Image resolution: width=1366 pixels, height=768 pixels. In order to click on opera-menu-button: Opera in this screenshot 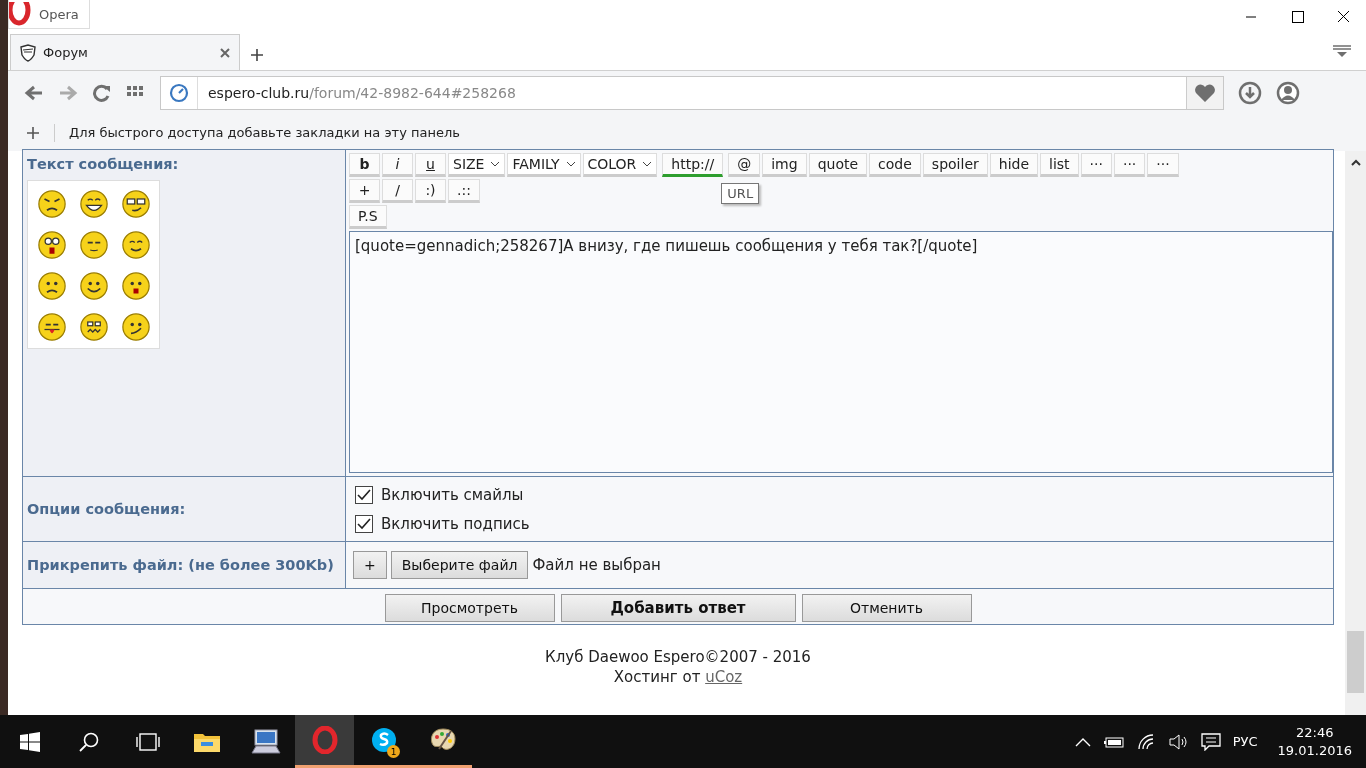, I will do `click(49, 14)`.